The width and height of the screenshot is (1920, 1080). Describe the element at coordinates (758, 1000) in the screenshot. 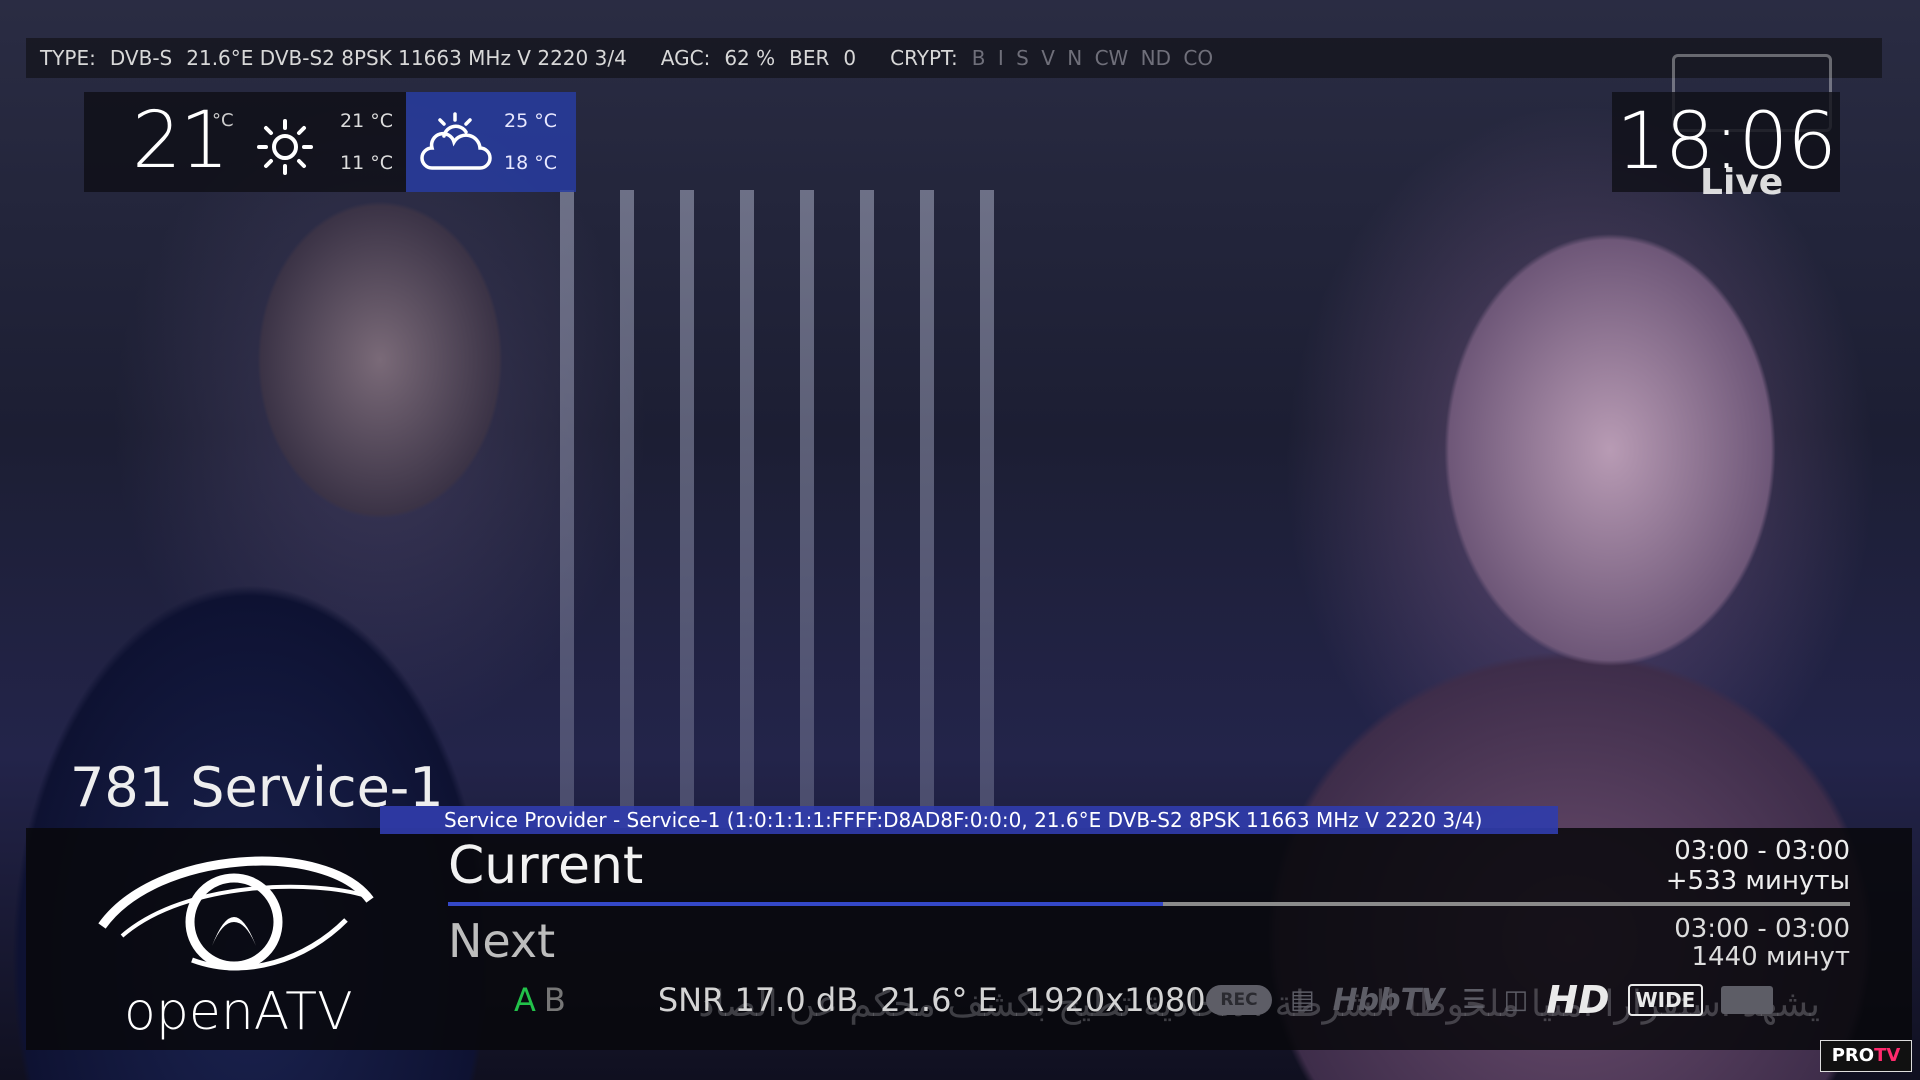

I see `snr-value: SNR 17.0 dB` at that location.